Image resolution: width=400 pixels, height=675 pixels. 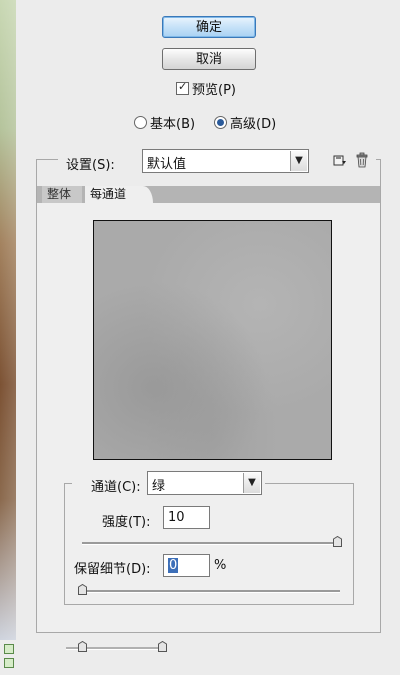 I want to click on basic-radio-row: 基本(B), so click(x=165, y=123).